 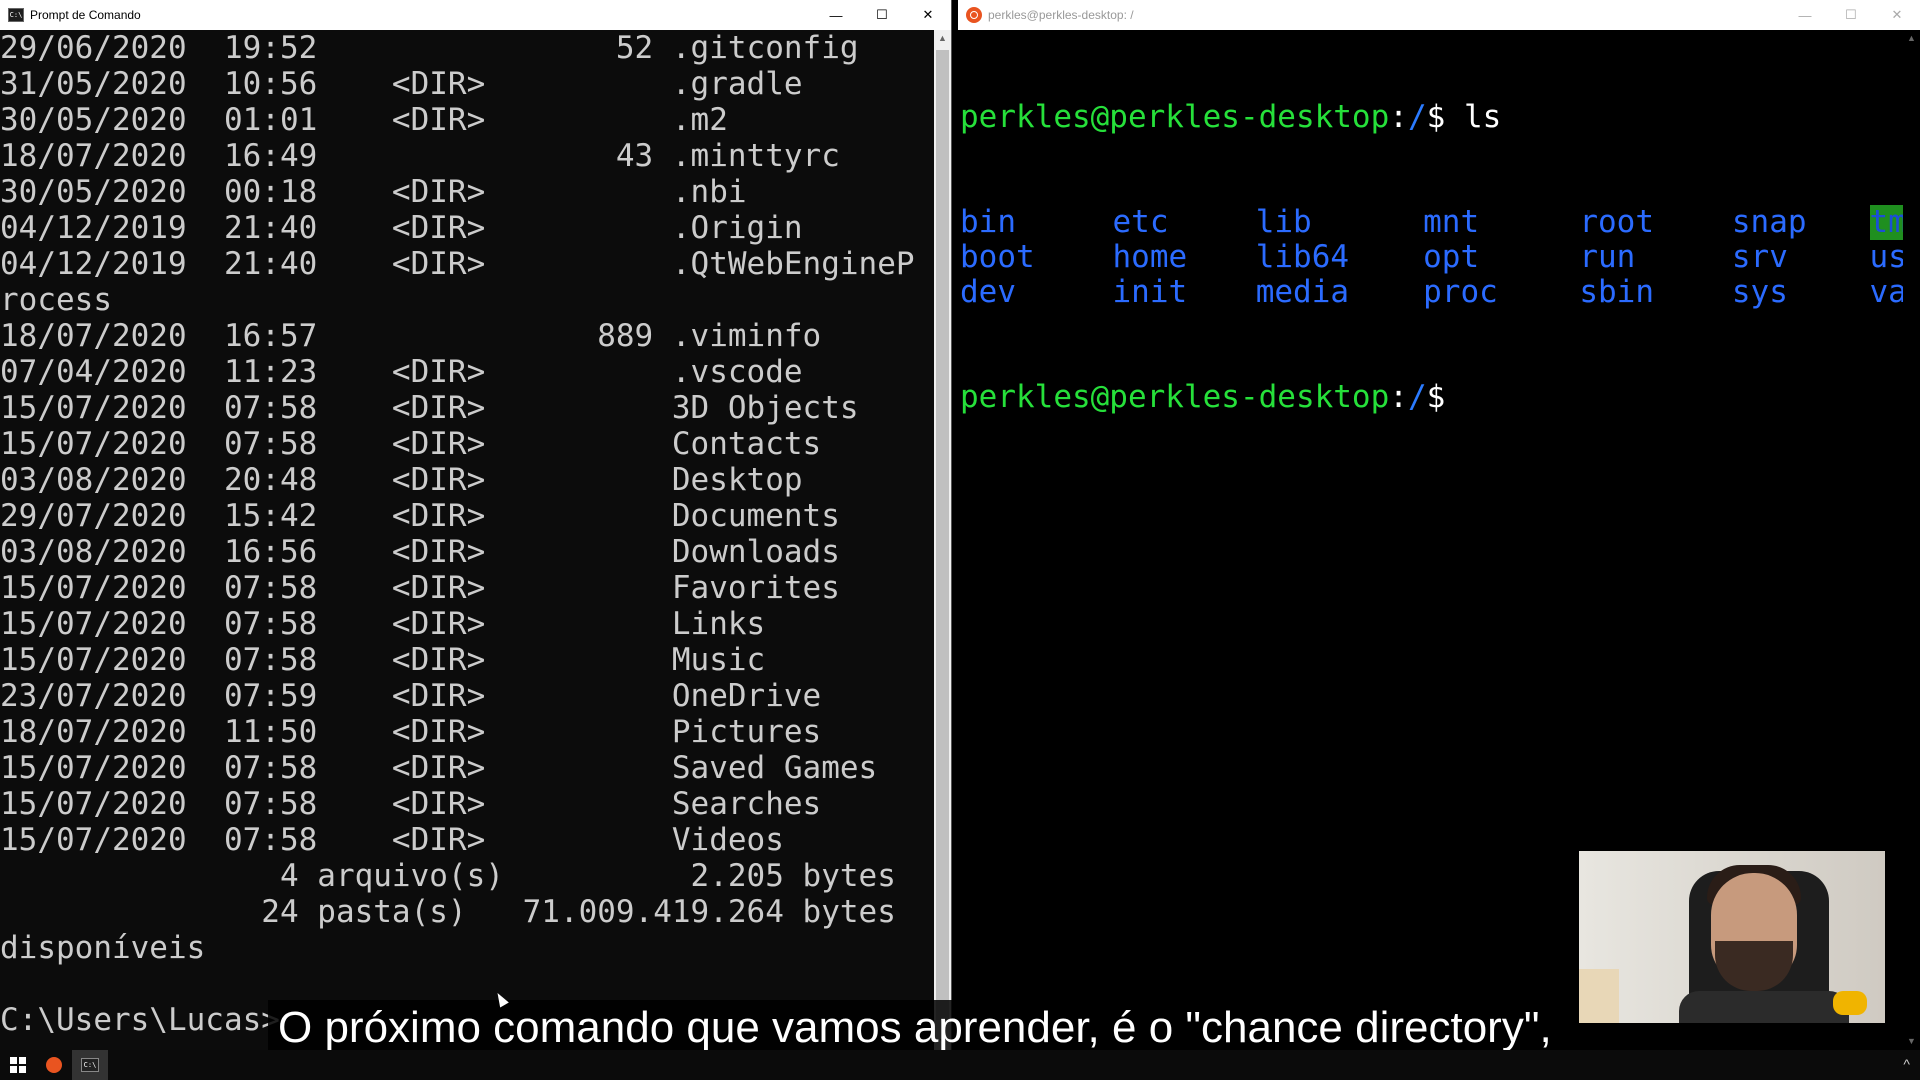 I want to click on console-line: 04/12/2019 21:40 <DIR> .Origin, so click(x=401, y=228).